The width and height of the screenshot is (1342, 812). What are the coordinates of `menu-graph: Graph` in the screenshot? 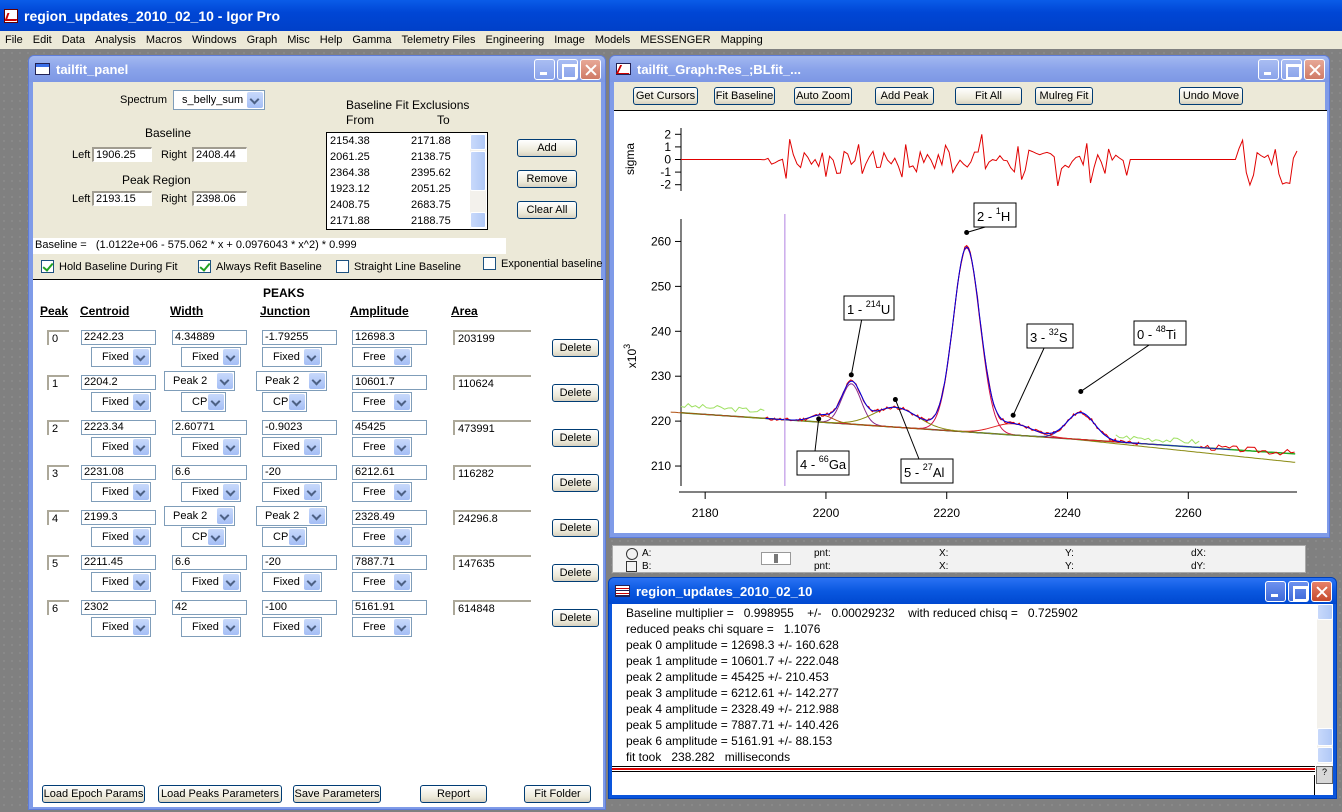 It's located at (262, 40).